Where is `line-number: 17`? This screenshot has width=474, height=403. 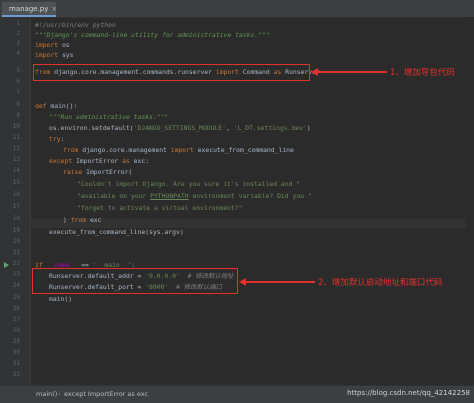 line-number: 17 is located at coordinates (16, 206).